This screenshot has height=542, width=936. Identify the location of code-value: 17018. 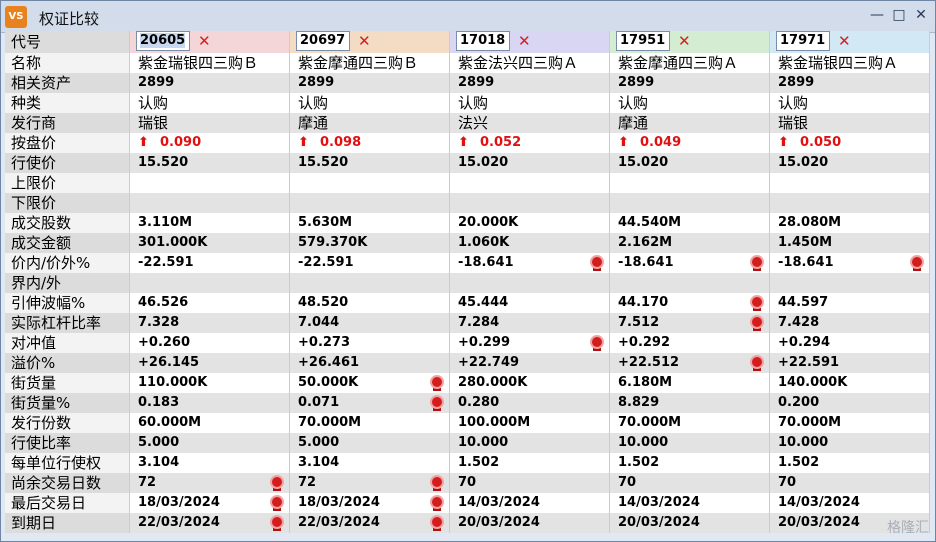
(483, 40).